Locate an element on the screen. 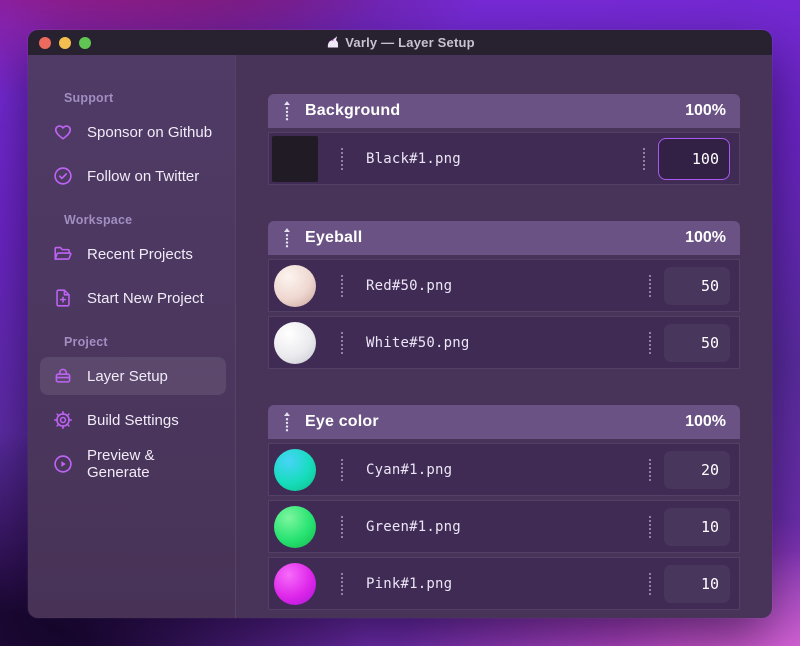 The height and width of the screenshot is (646, 800). sidebar-item-label: Recent Projects is located at coordinates (140, 254).